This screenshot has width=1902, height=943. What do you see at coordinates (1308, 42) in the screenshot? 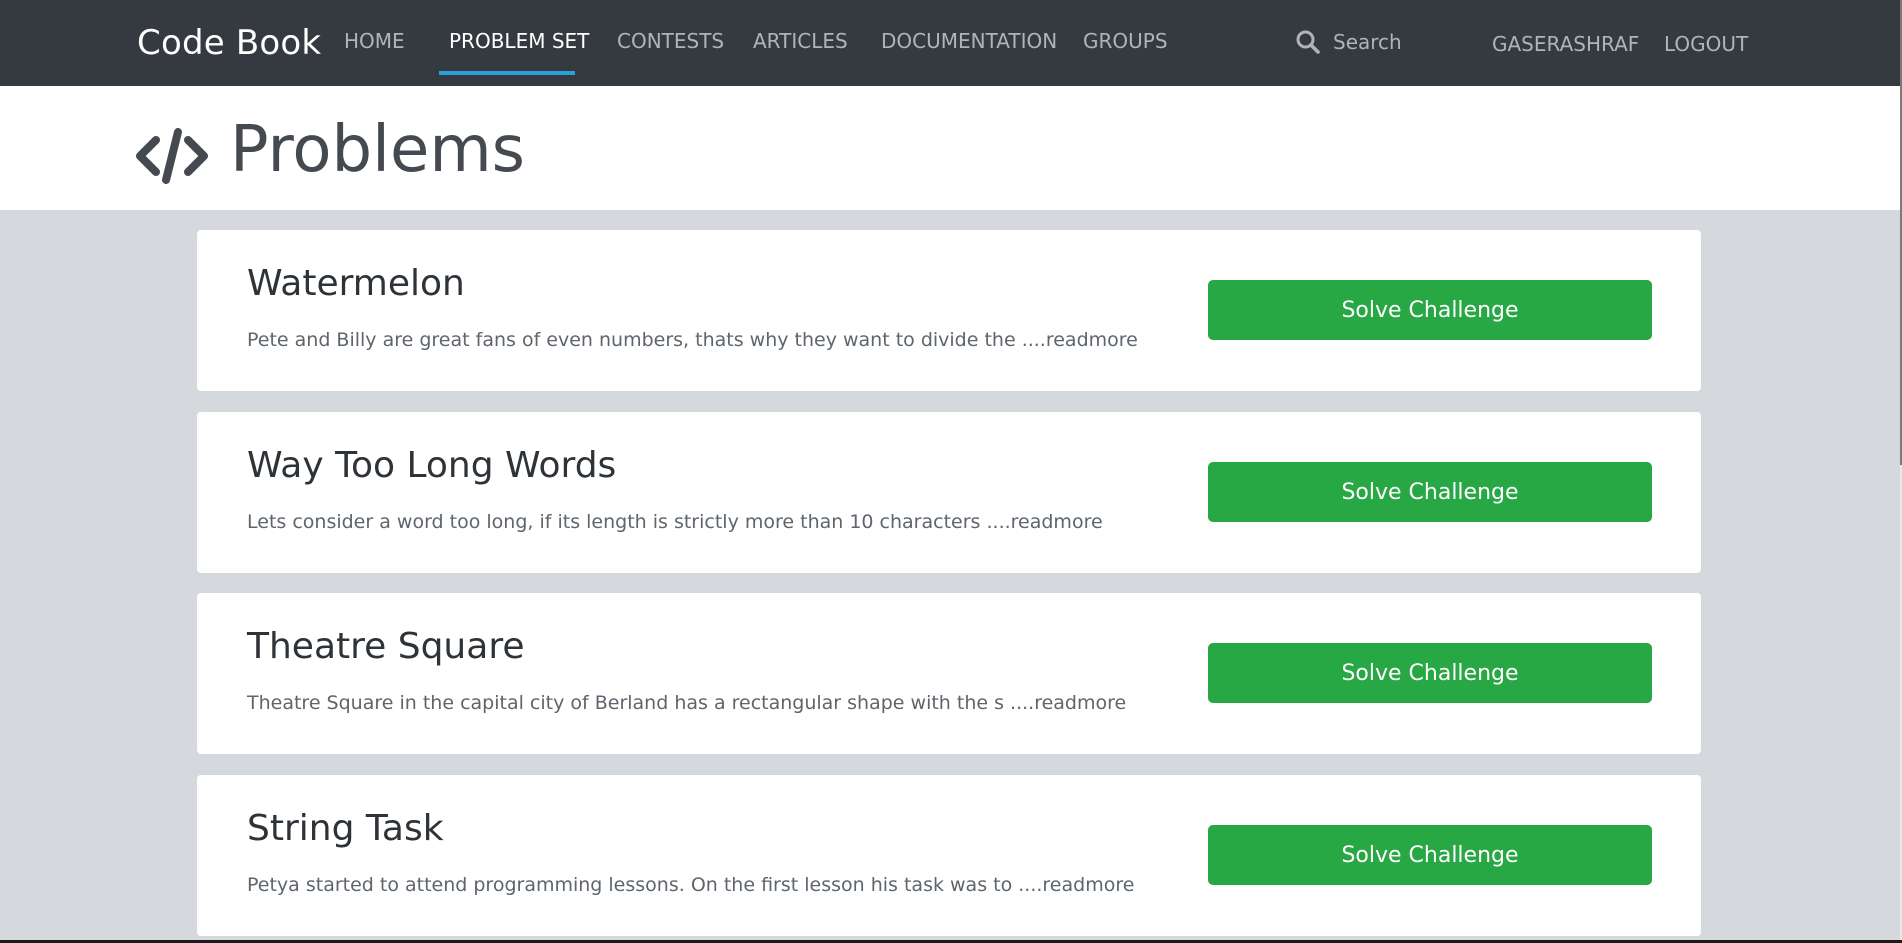
I see `search-icon` at bounding box center [1308, 42].